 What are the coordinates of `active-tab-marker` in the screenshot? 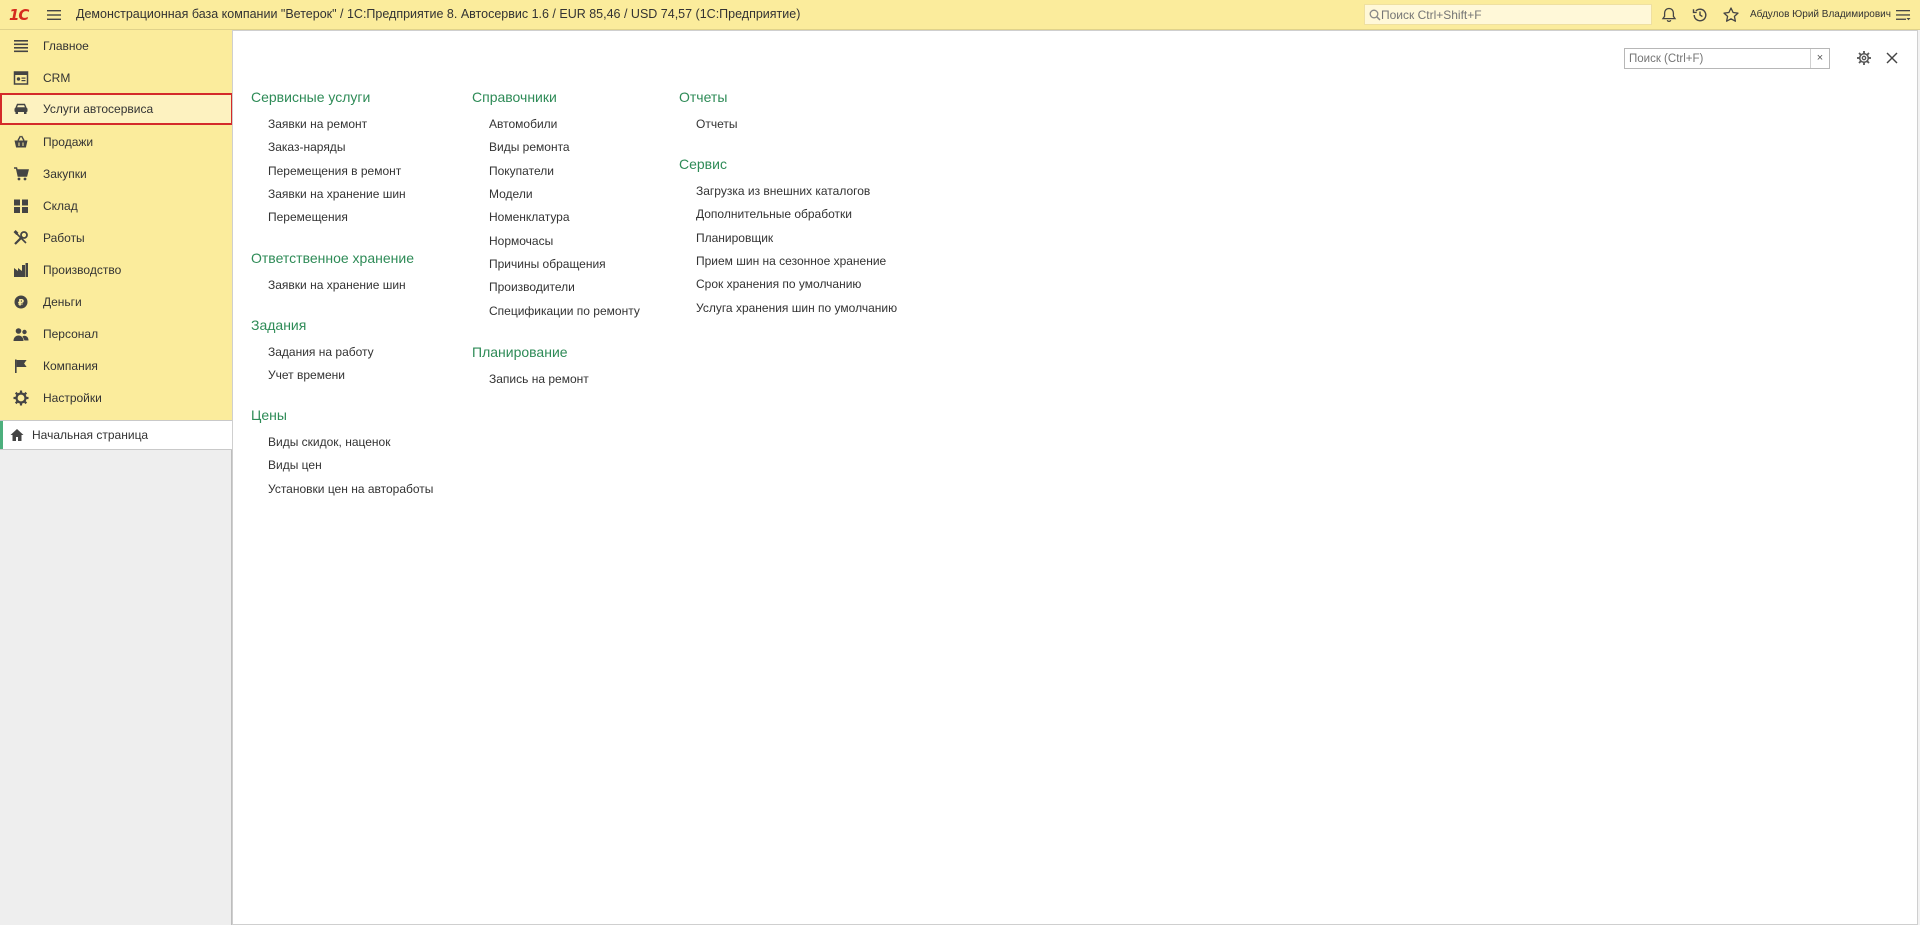 It's located at (1, 435).